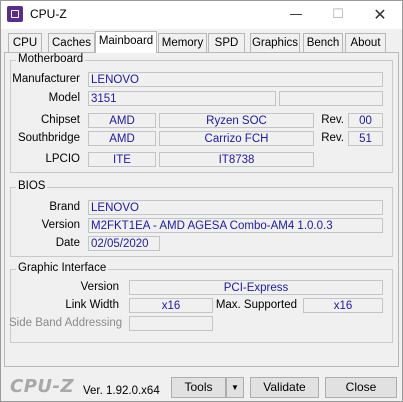 This screenshot has height=402, width=403. Describe the element at coordinates (25, 42) in the screenshot. I see `tab-cpu: CPU` at that location.